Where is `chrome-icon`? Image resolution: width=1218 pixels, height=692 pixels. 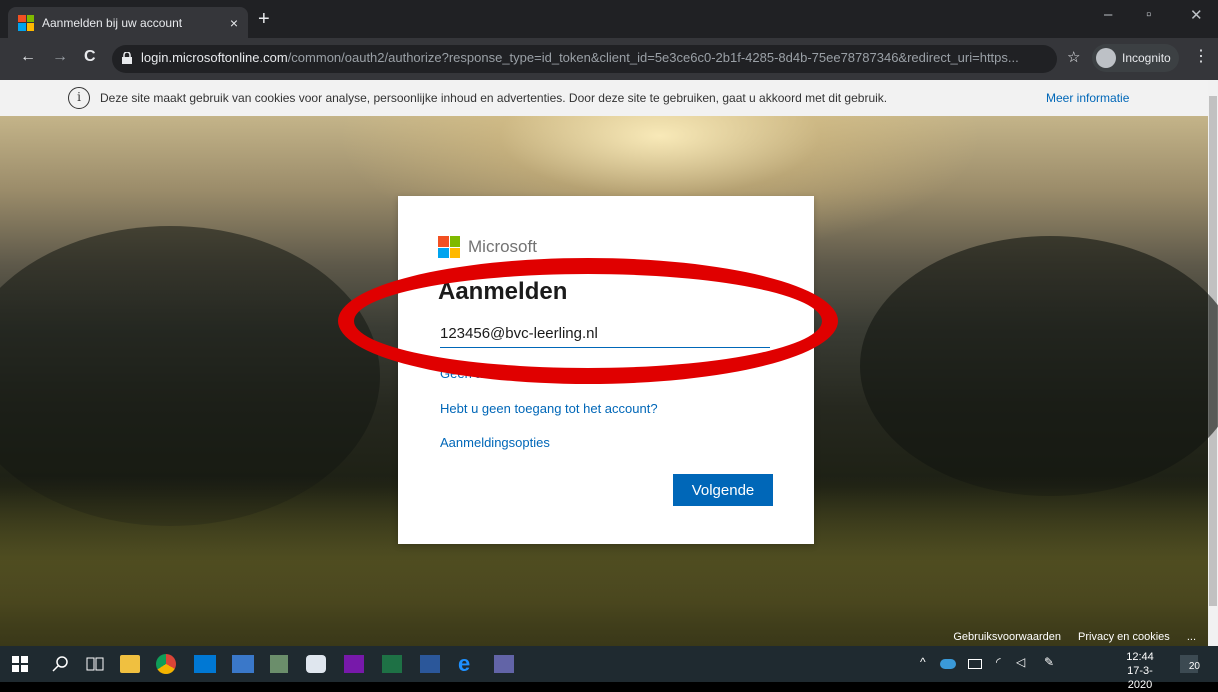
chrome-icon is located at coordinates (166, 664).